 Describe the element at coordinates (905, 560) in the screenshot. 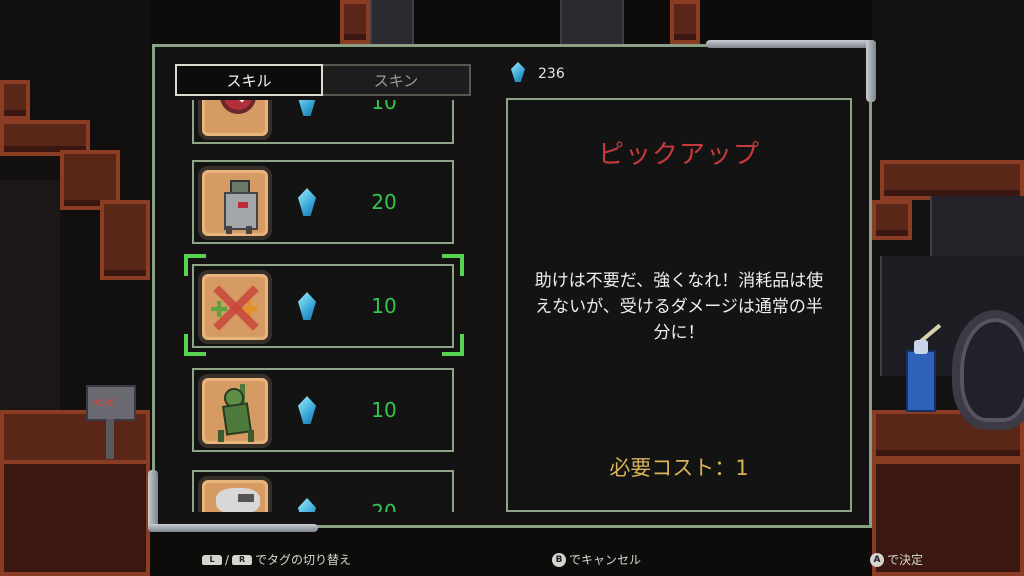

I see `confirm-label: で決定` at that location.